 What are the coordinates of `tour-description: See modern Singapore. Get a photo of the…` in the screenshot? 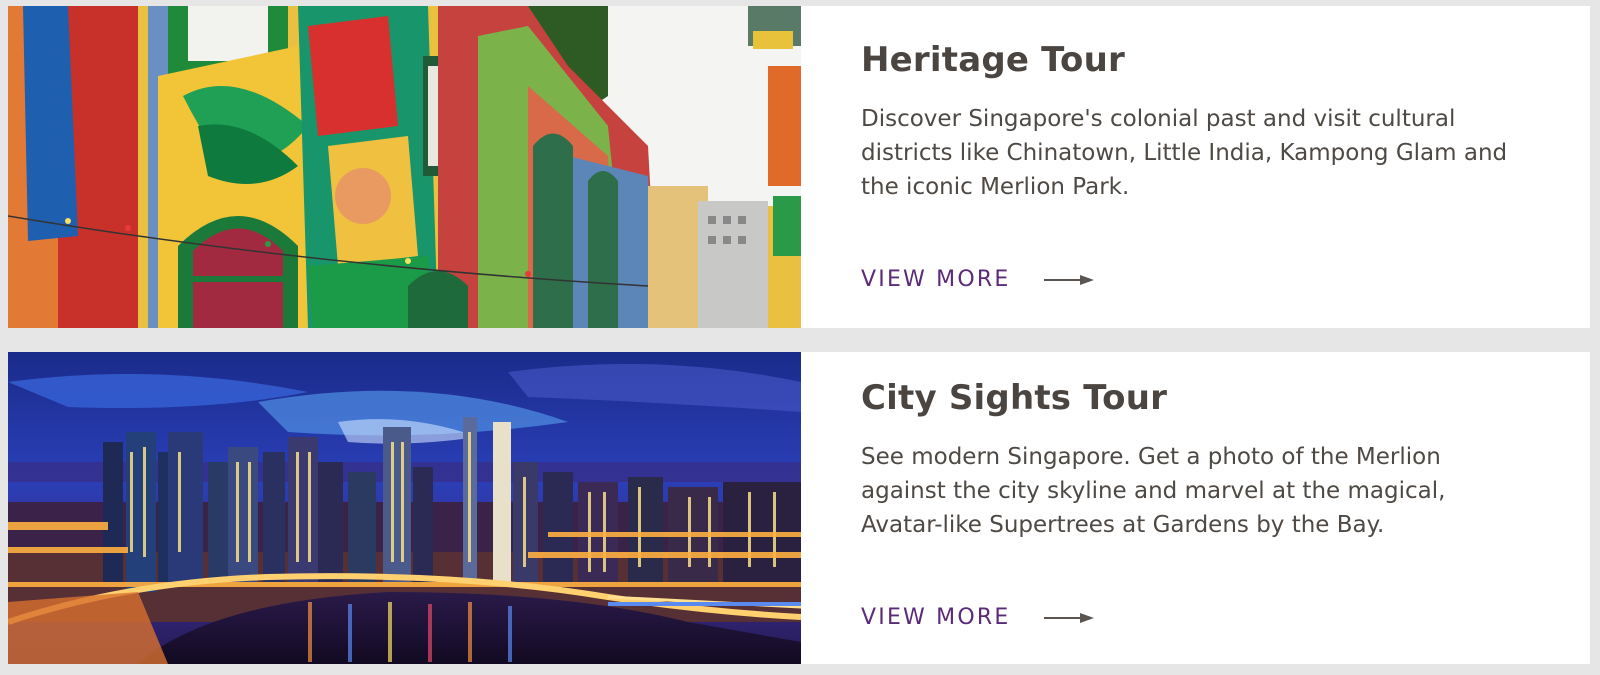 It's located at (1153, 491).